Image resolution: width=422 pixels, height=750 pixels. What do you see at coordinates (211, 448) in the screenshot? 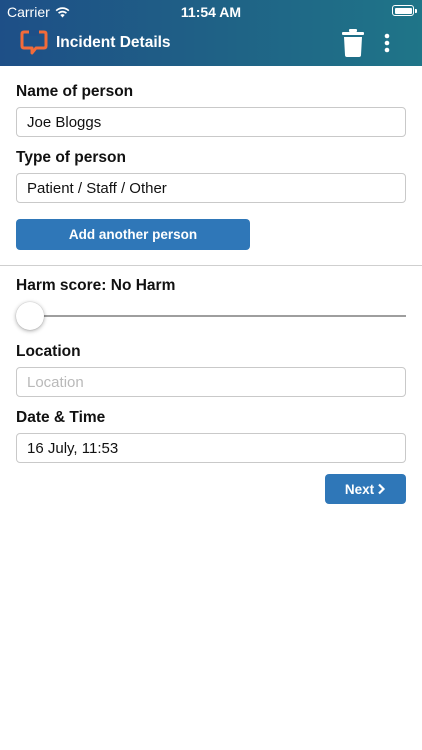
I see `date-time-field: 16 July, 11:53` at bounding box center [211, 448].